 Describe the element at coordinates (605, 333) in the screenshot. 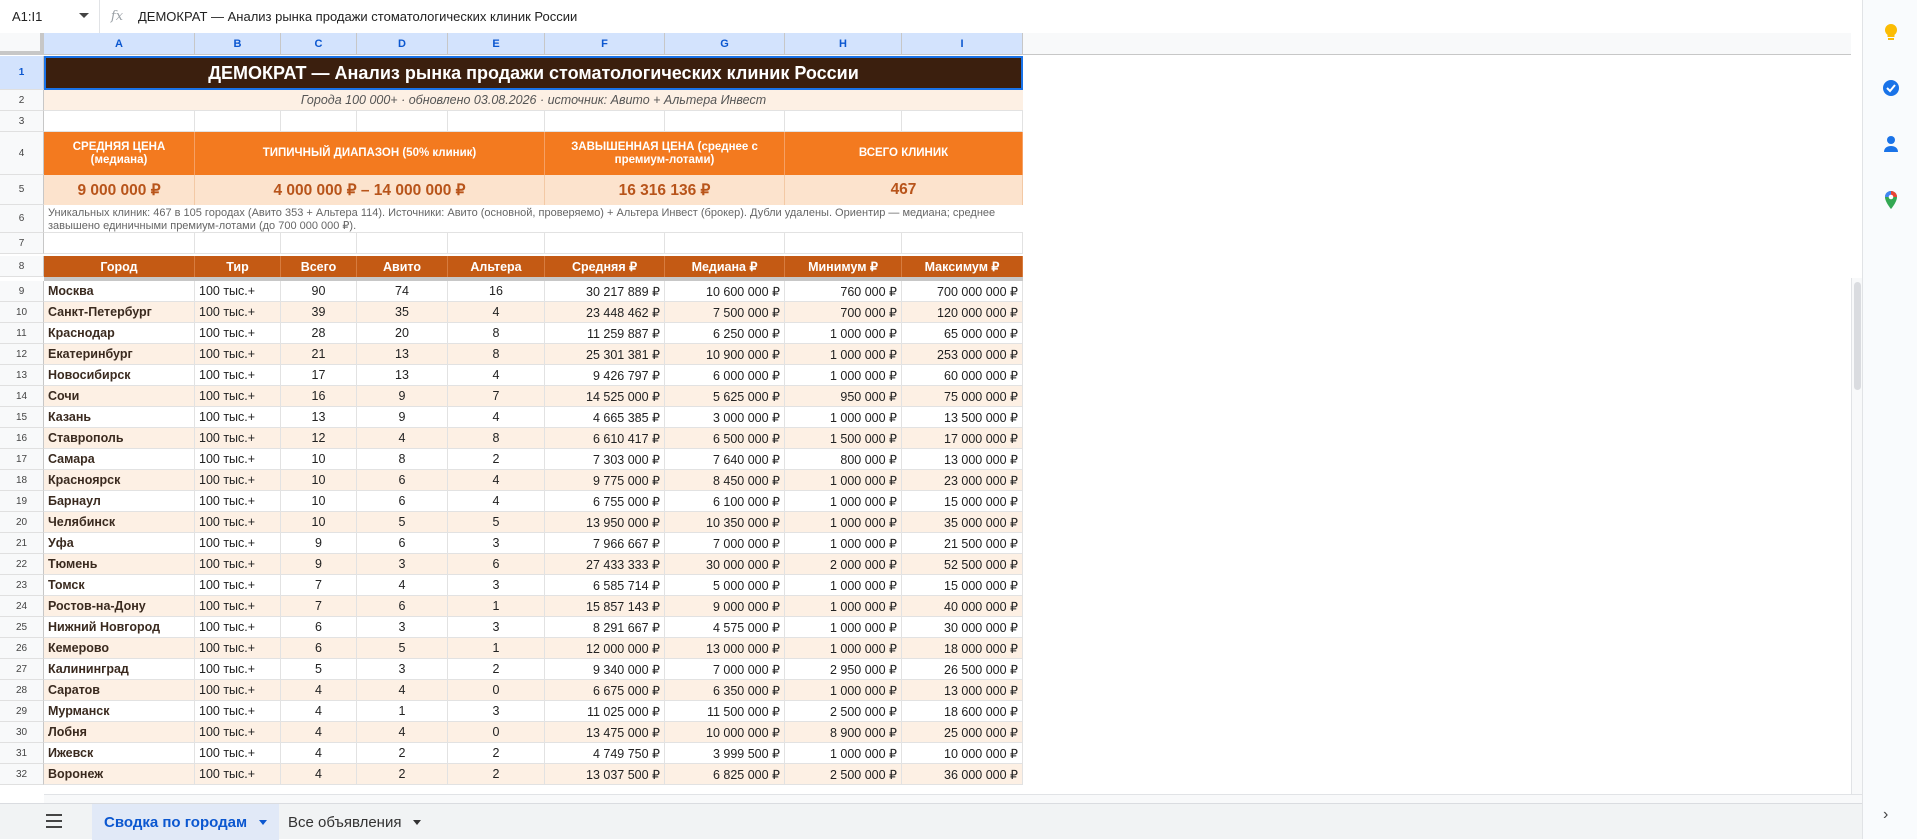

I see `table-cell: 11 259 887 ₽` at that location.